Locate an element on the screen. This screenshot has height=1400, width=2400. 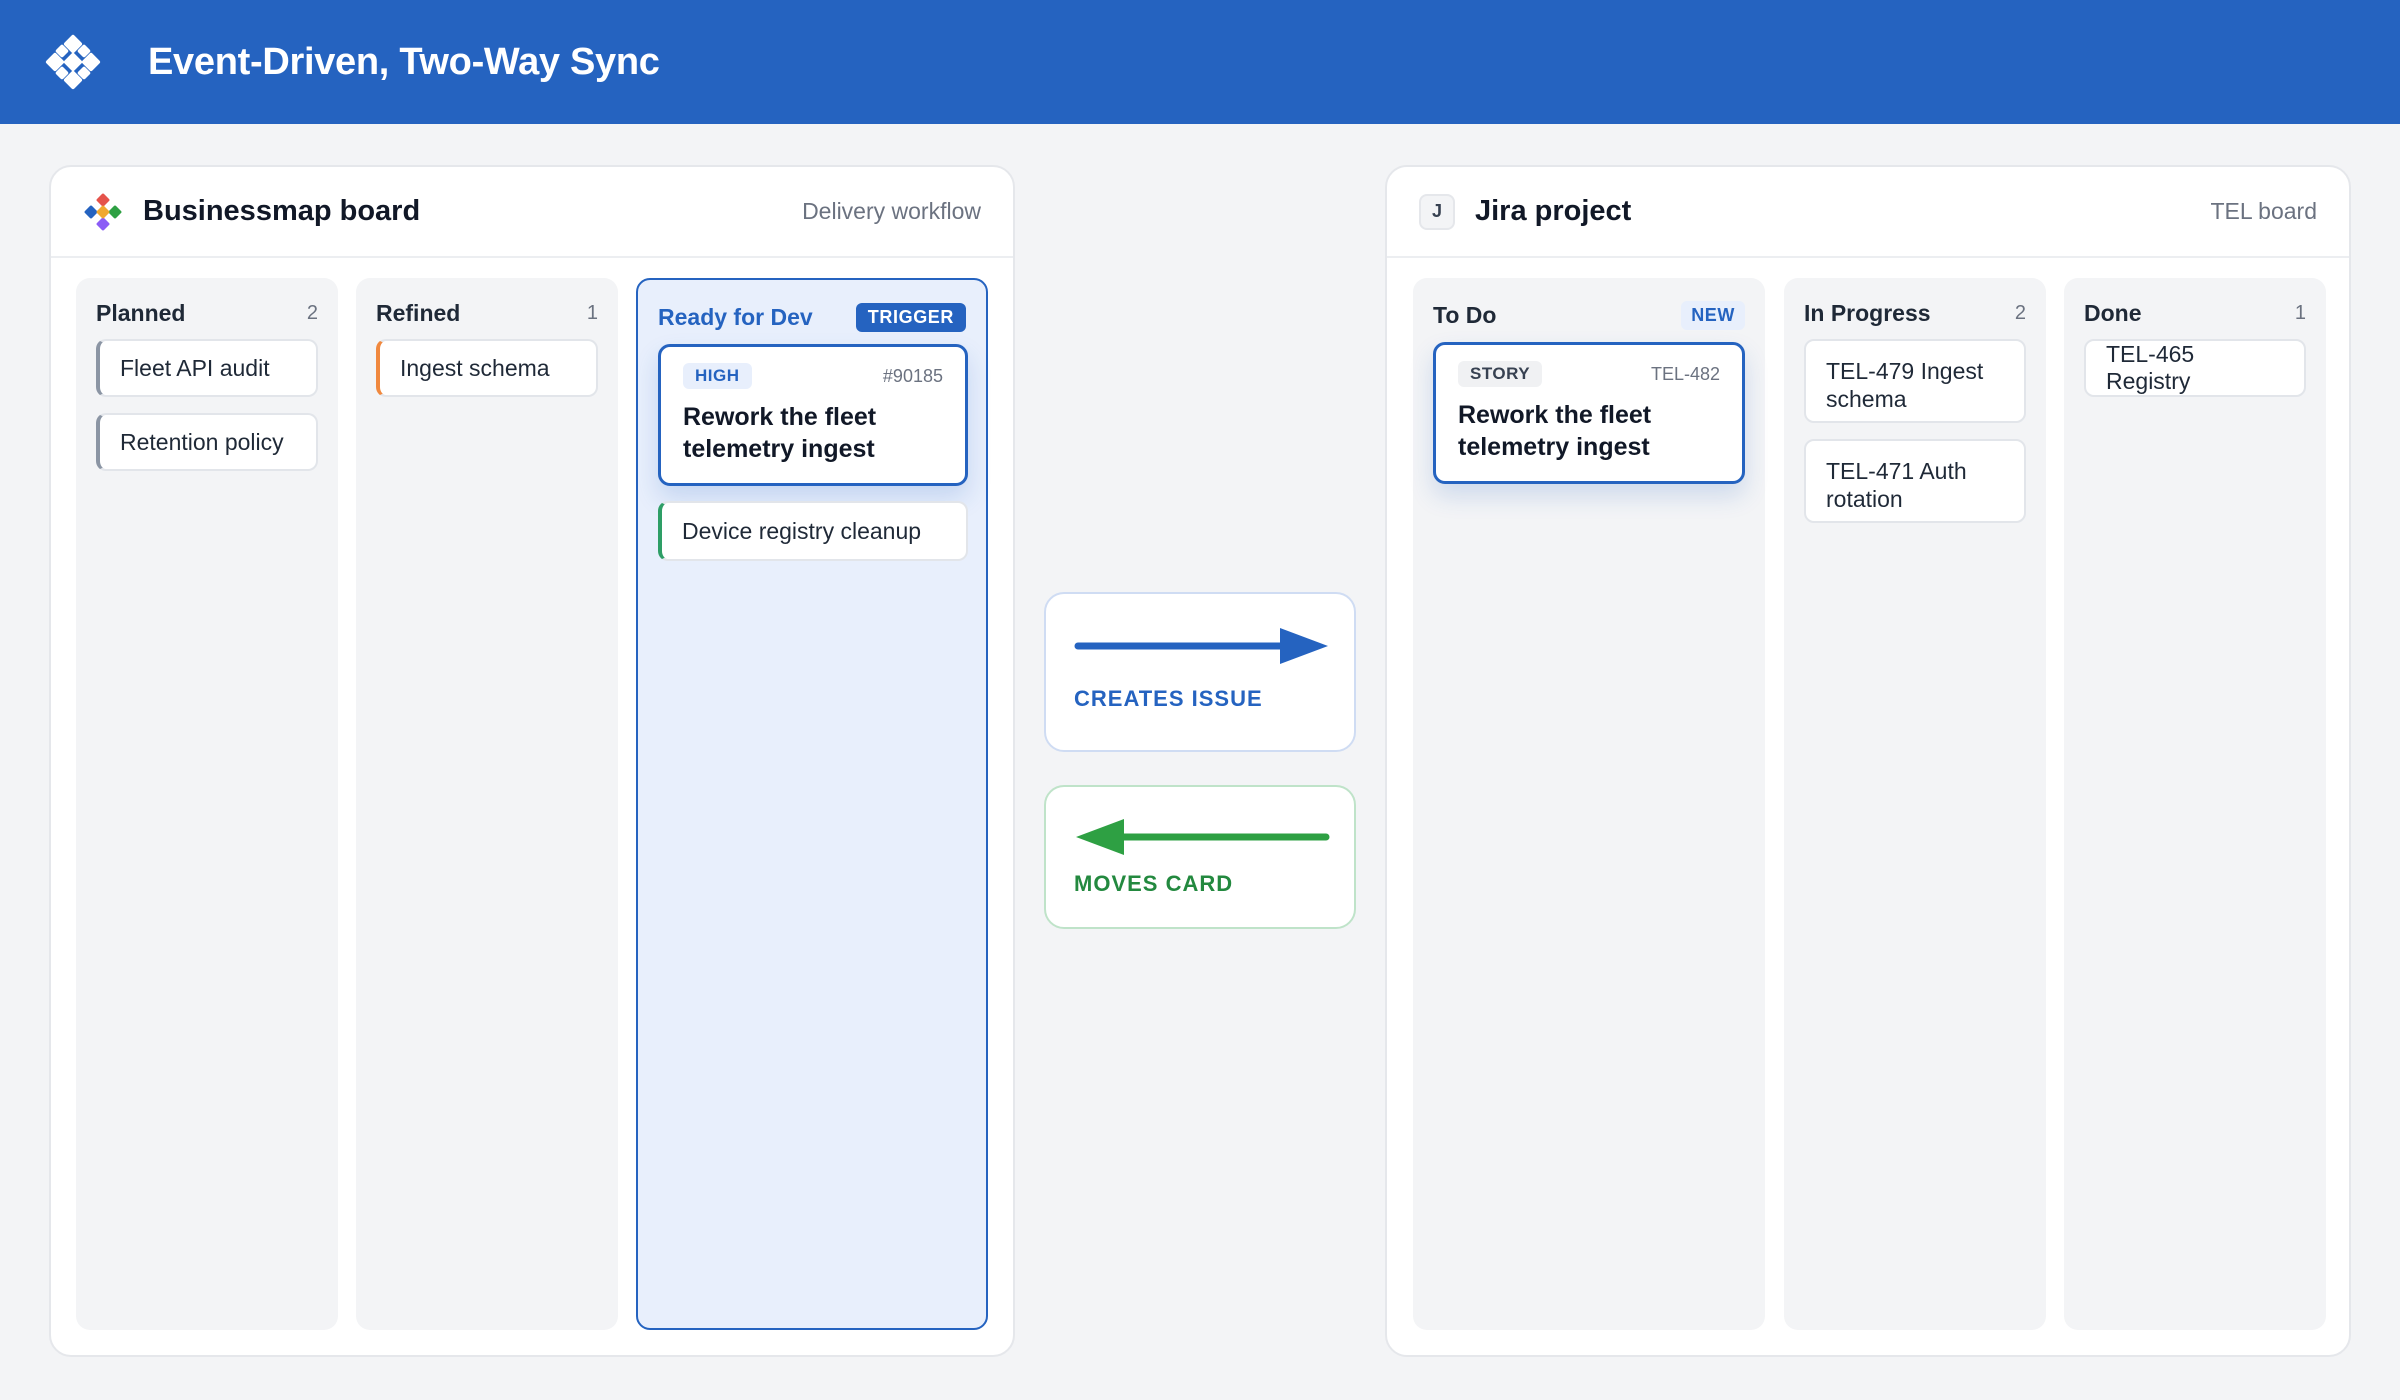
column-in-progress: In Progress 2 is located at coordinates (1915, 804).